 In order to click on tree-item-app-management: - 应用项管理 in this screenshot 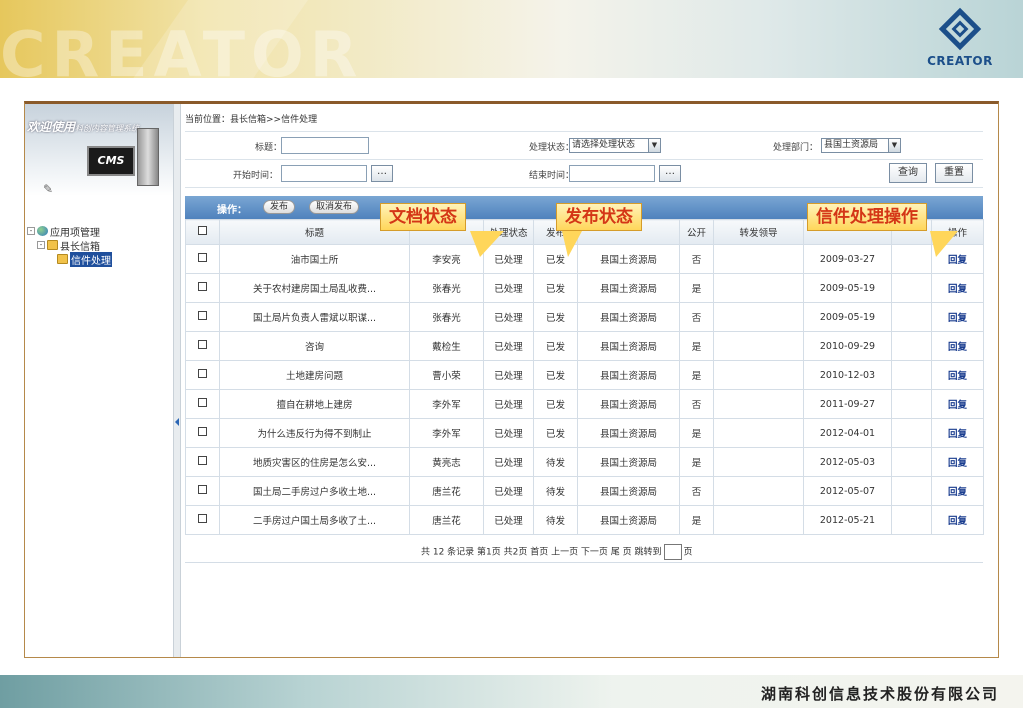, I will do `click(69, 231)`.